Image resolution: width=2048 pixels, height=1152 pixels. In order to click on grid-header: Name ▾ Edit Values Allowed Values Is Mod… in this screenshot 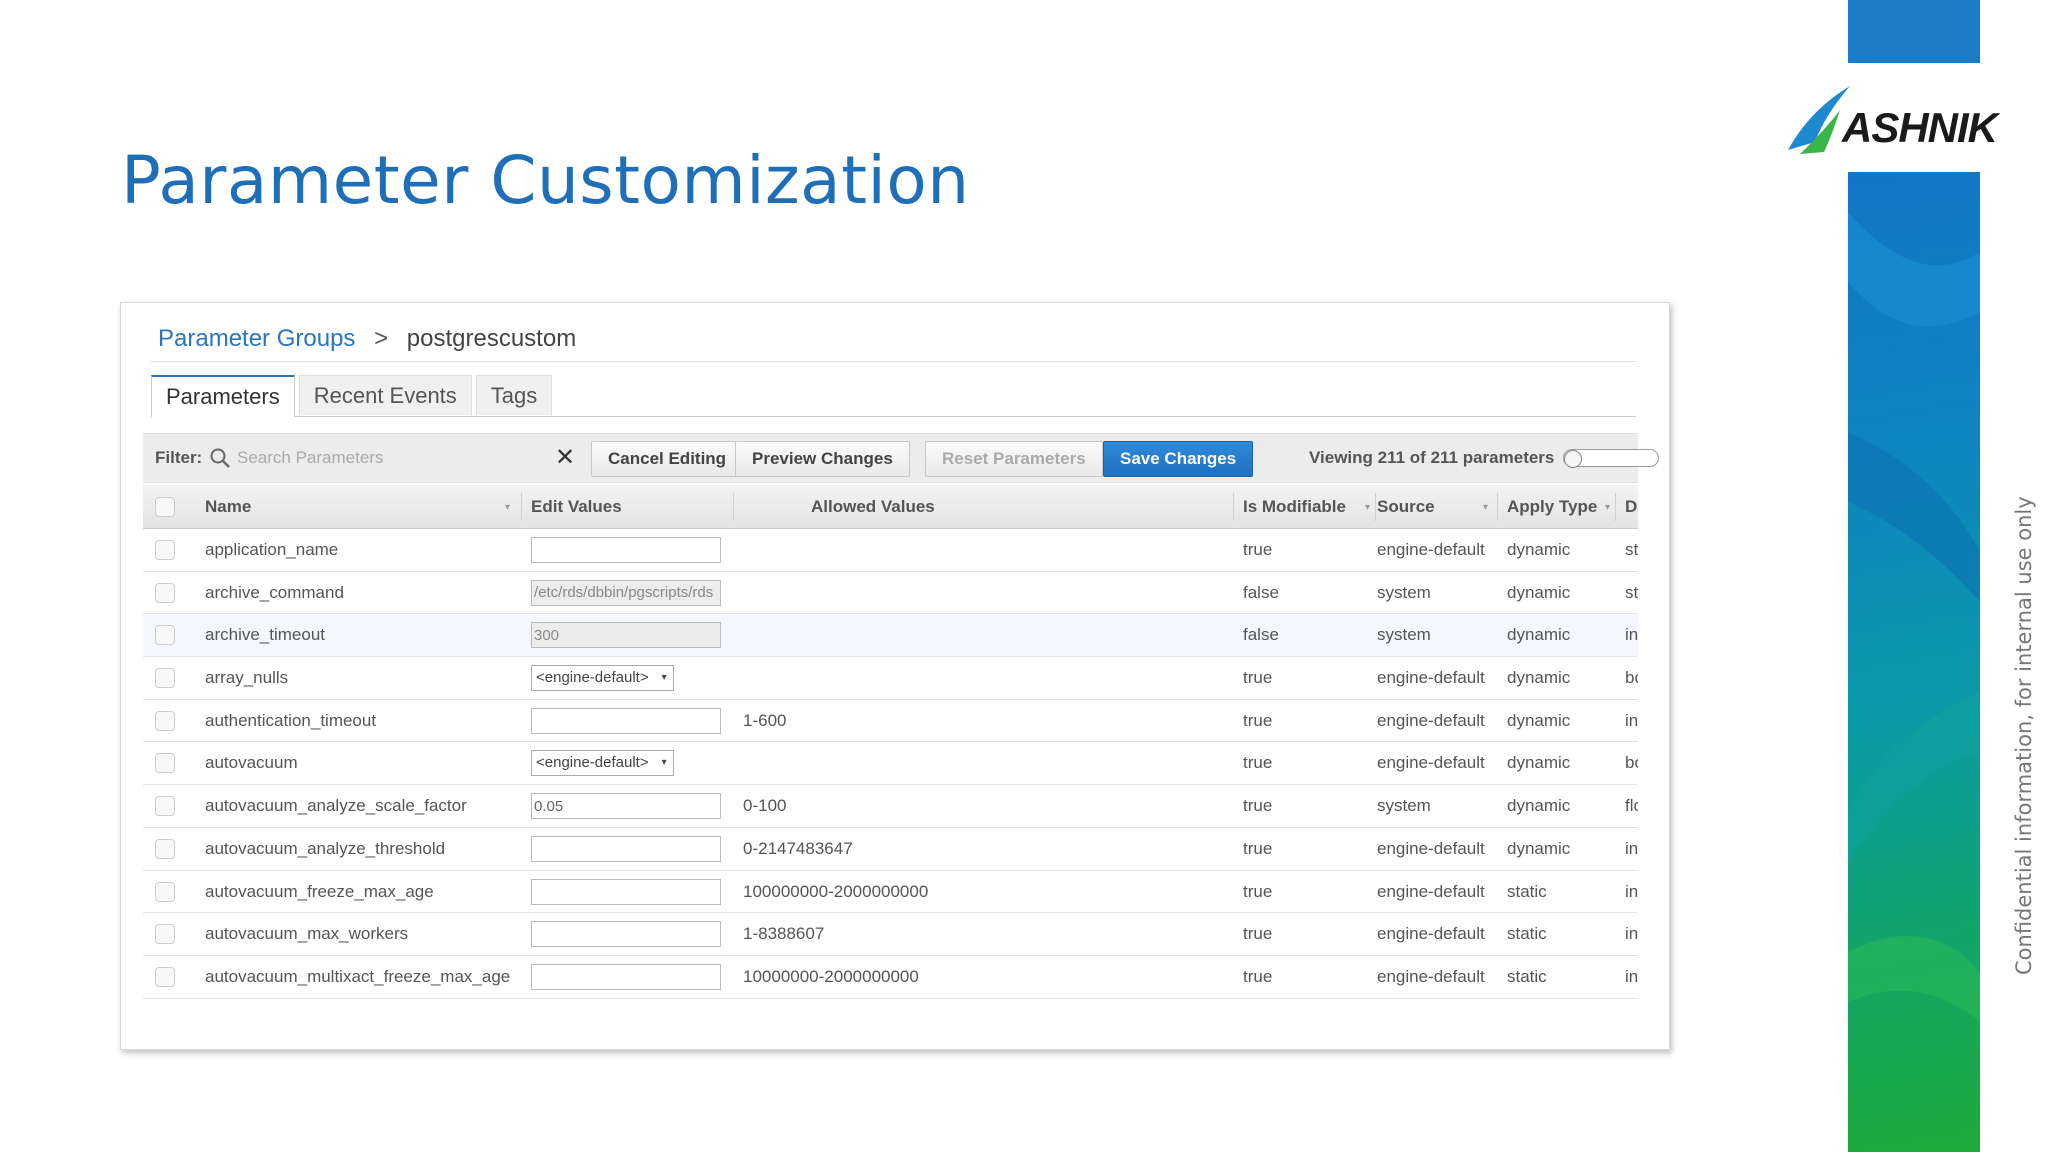, I will do `click(890, 507)`.